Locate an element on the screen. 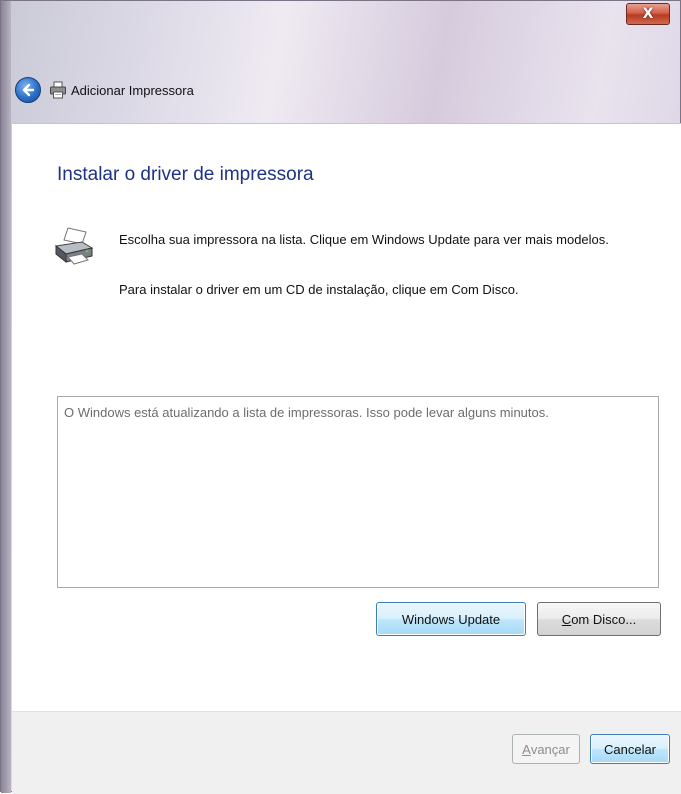 The height and width of the screenshot is (794, 681). cancel-button: Cancelar is located at coordinates (630, 749).